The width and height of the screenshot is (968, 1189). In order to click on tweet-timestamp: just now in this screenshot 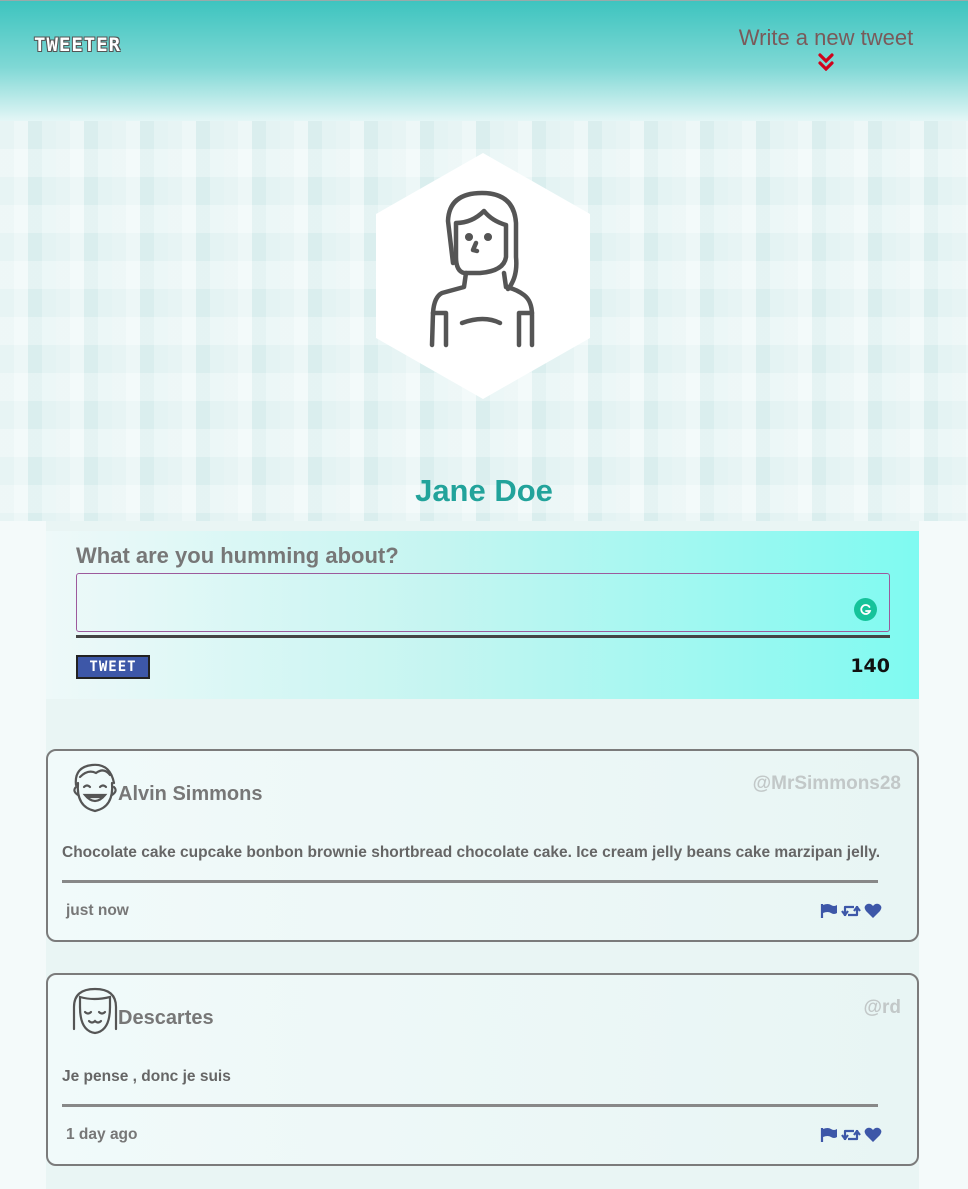, I will do `click(97, 910)`.